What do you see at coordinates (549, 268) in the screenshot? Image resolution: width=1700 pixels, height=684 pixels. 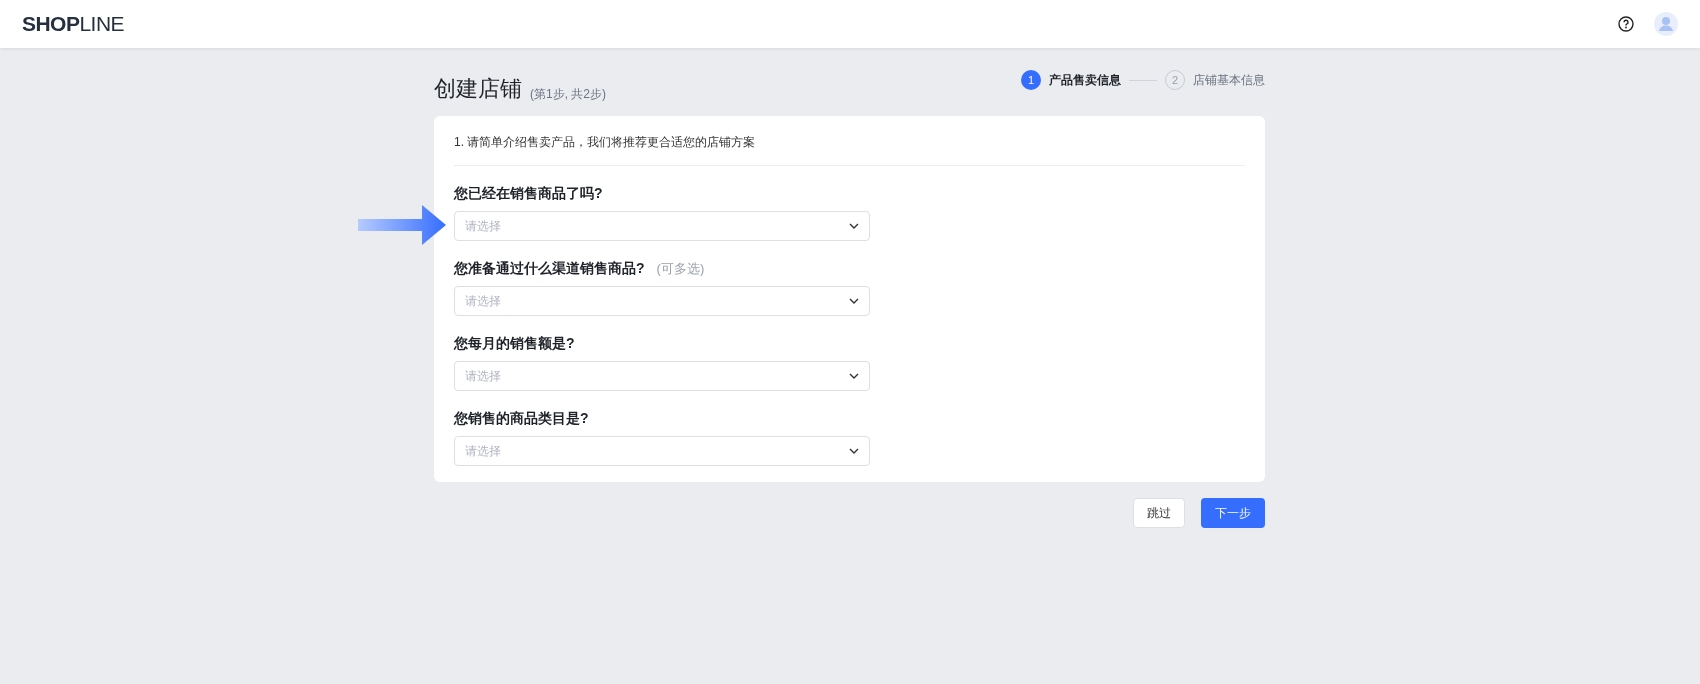 I see `question-label: 您准备通过什么渠道销售商品?` at bounding box center [549, 268].